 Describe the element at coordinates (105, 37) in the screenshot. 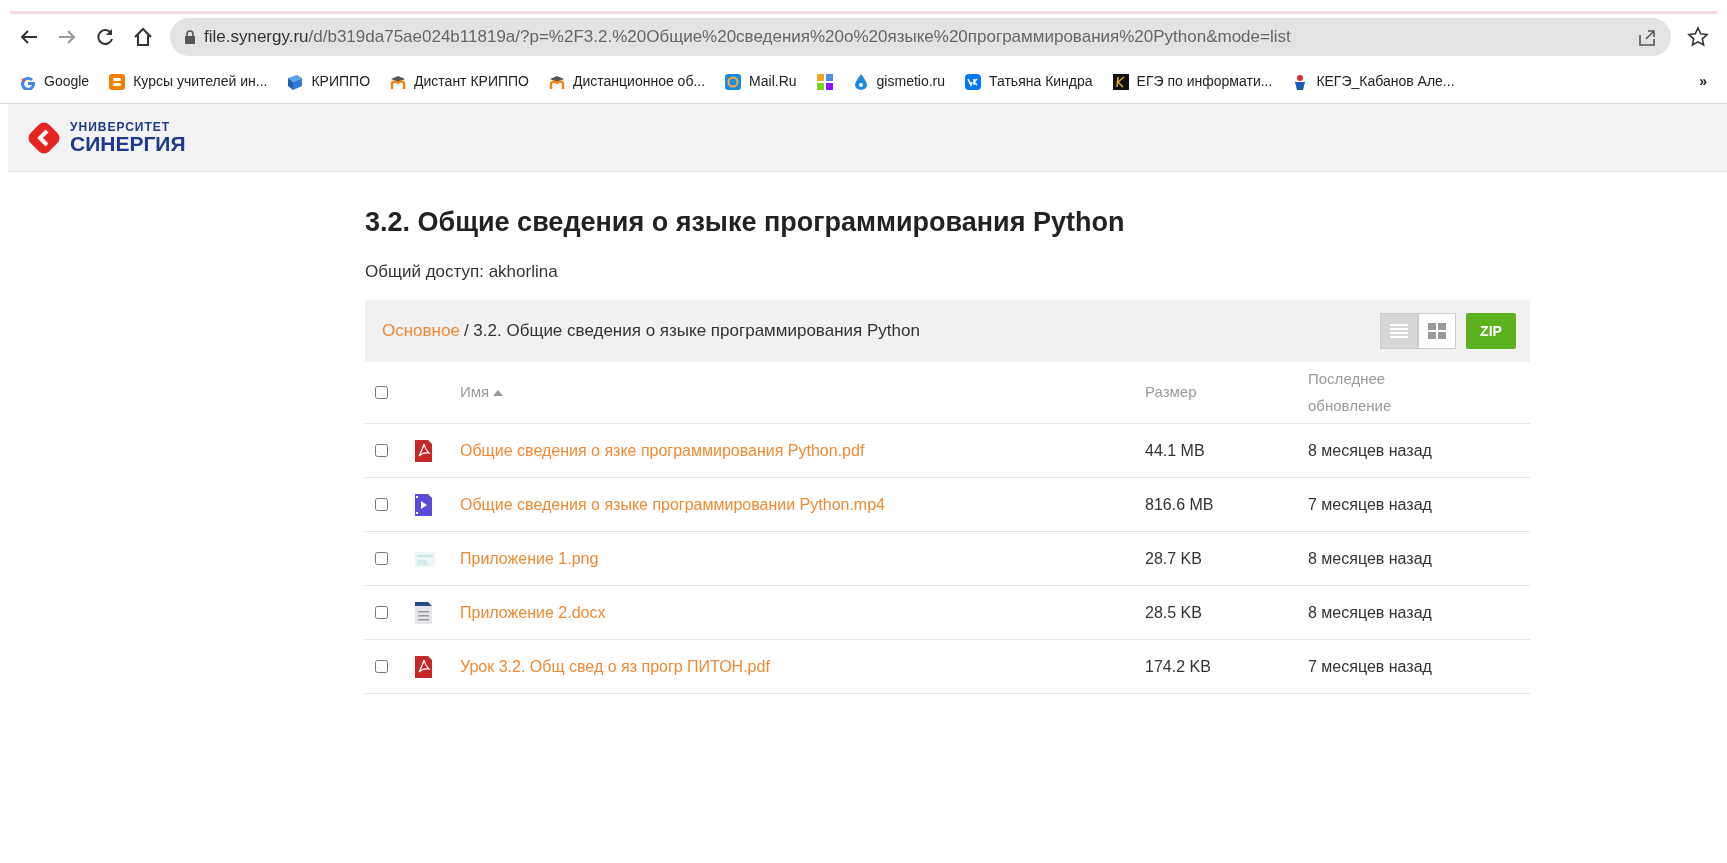

I see `reload-icon` at that location.